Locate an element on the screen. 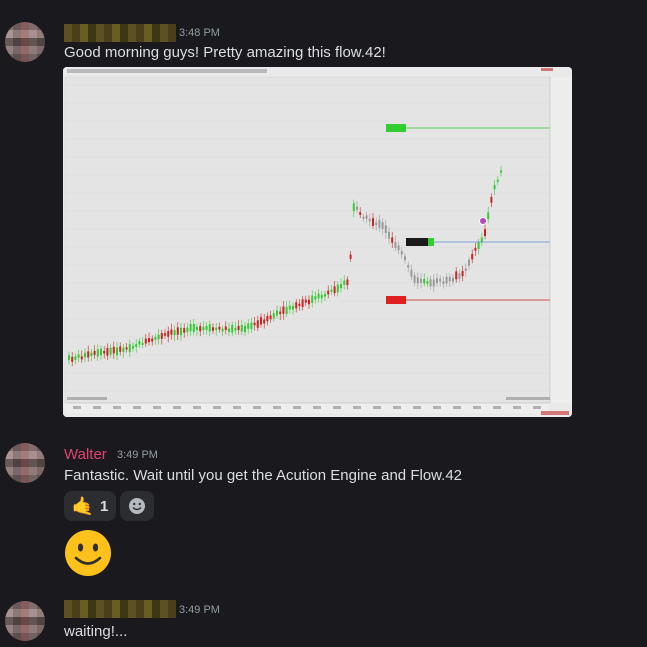 This screenshot has height=647, width=647. reaction-call-me-hand: 🤙 1 is located at coordinates (90, 506).